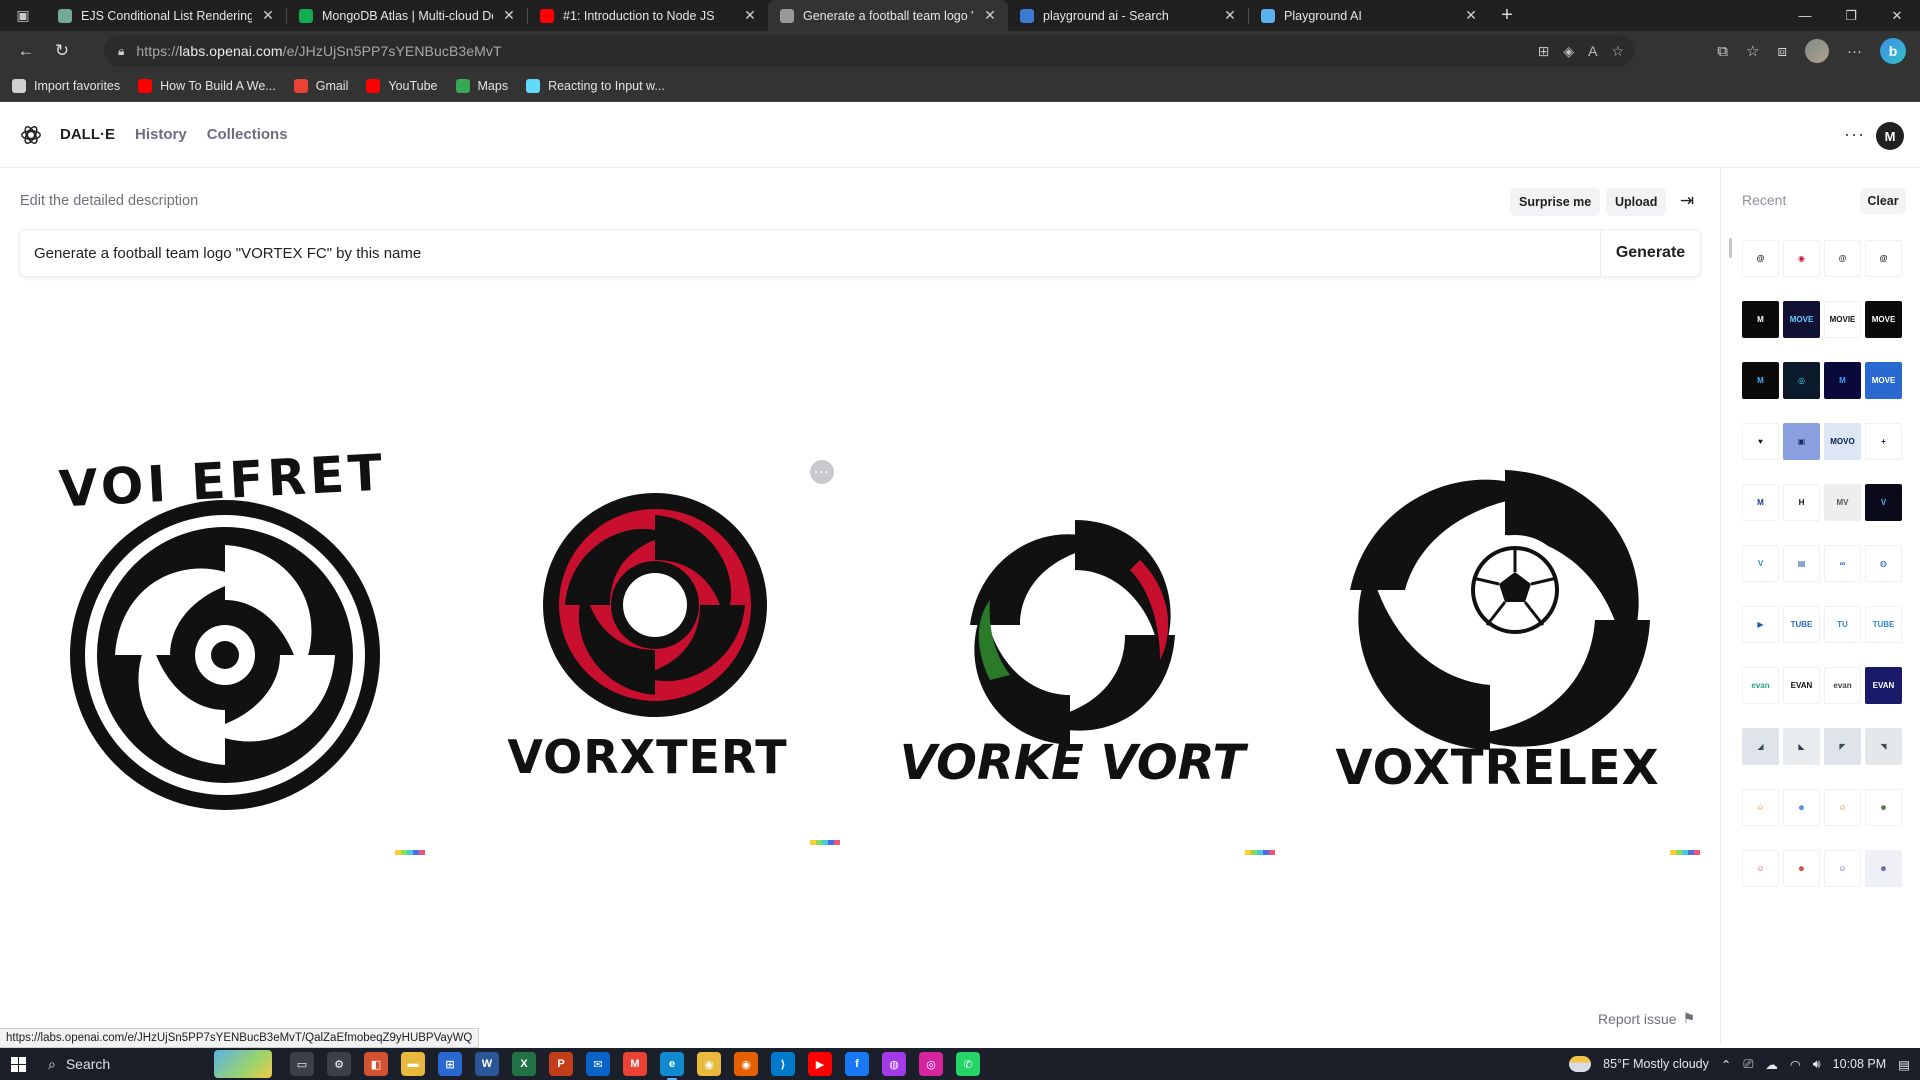  I want to click on collapse-sidebar-icon: ⇥, so click(1687, 201).